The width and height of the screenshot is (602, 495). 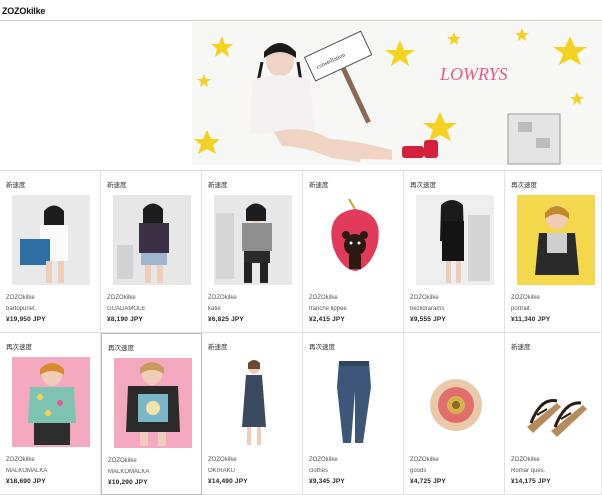 I want to click on product-name: Romar ques., so click(x=556, y=471).